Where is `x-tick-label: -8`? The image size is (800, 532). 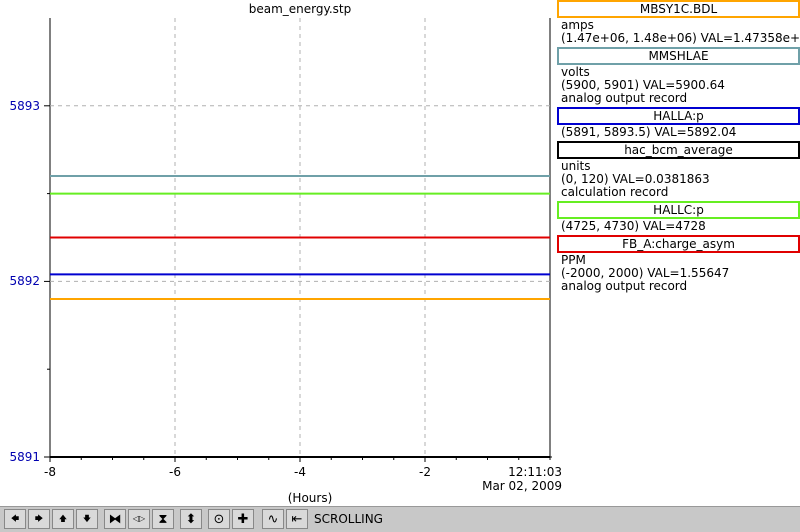
x-tick-label: -8 is located at coordinates (50, 472).